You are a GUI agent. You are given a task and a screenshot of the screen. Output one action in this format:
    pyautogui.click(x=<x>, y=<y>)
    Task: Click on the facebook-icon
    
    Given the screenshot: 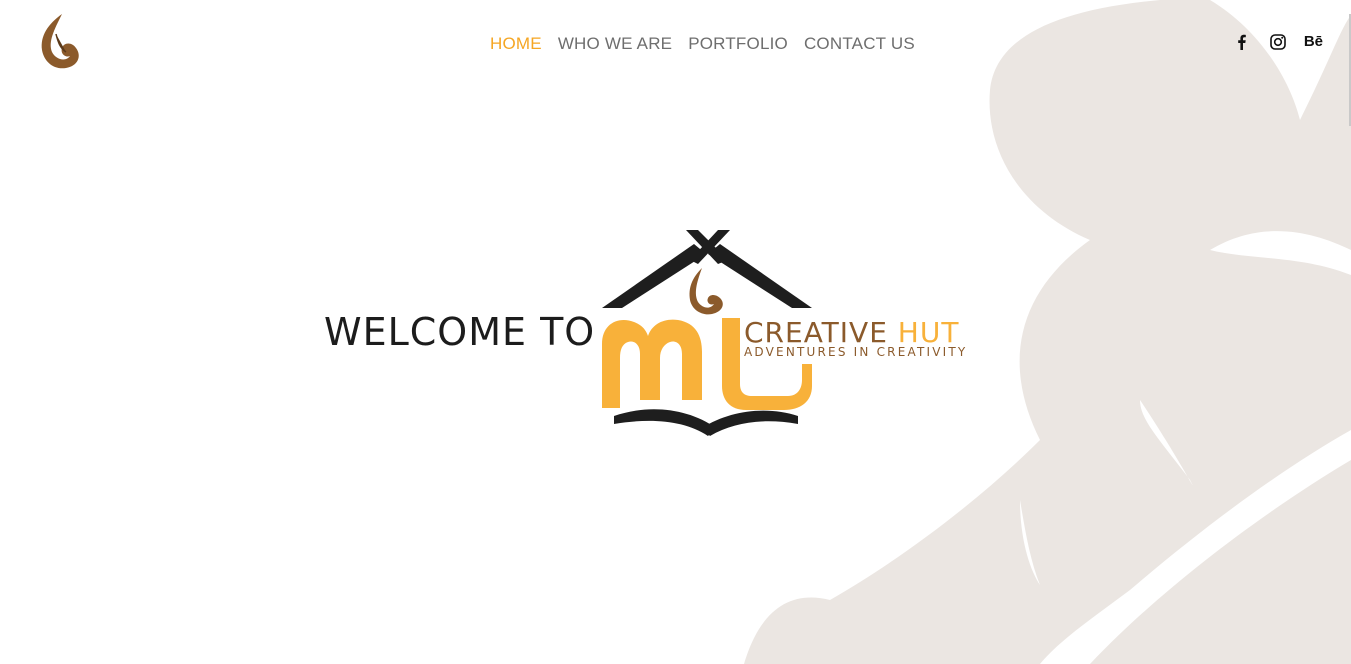 What is the action you would take?
    pyautogui.click(x=1242, y=42)
    